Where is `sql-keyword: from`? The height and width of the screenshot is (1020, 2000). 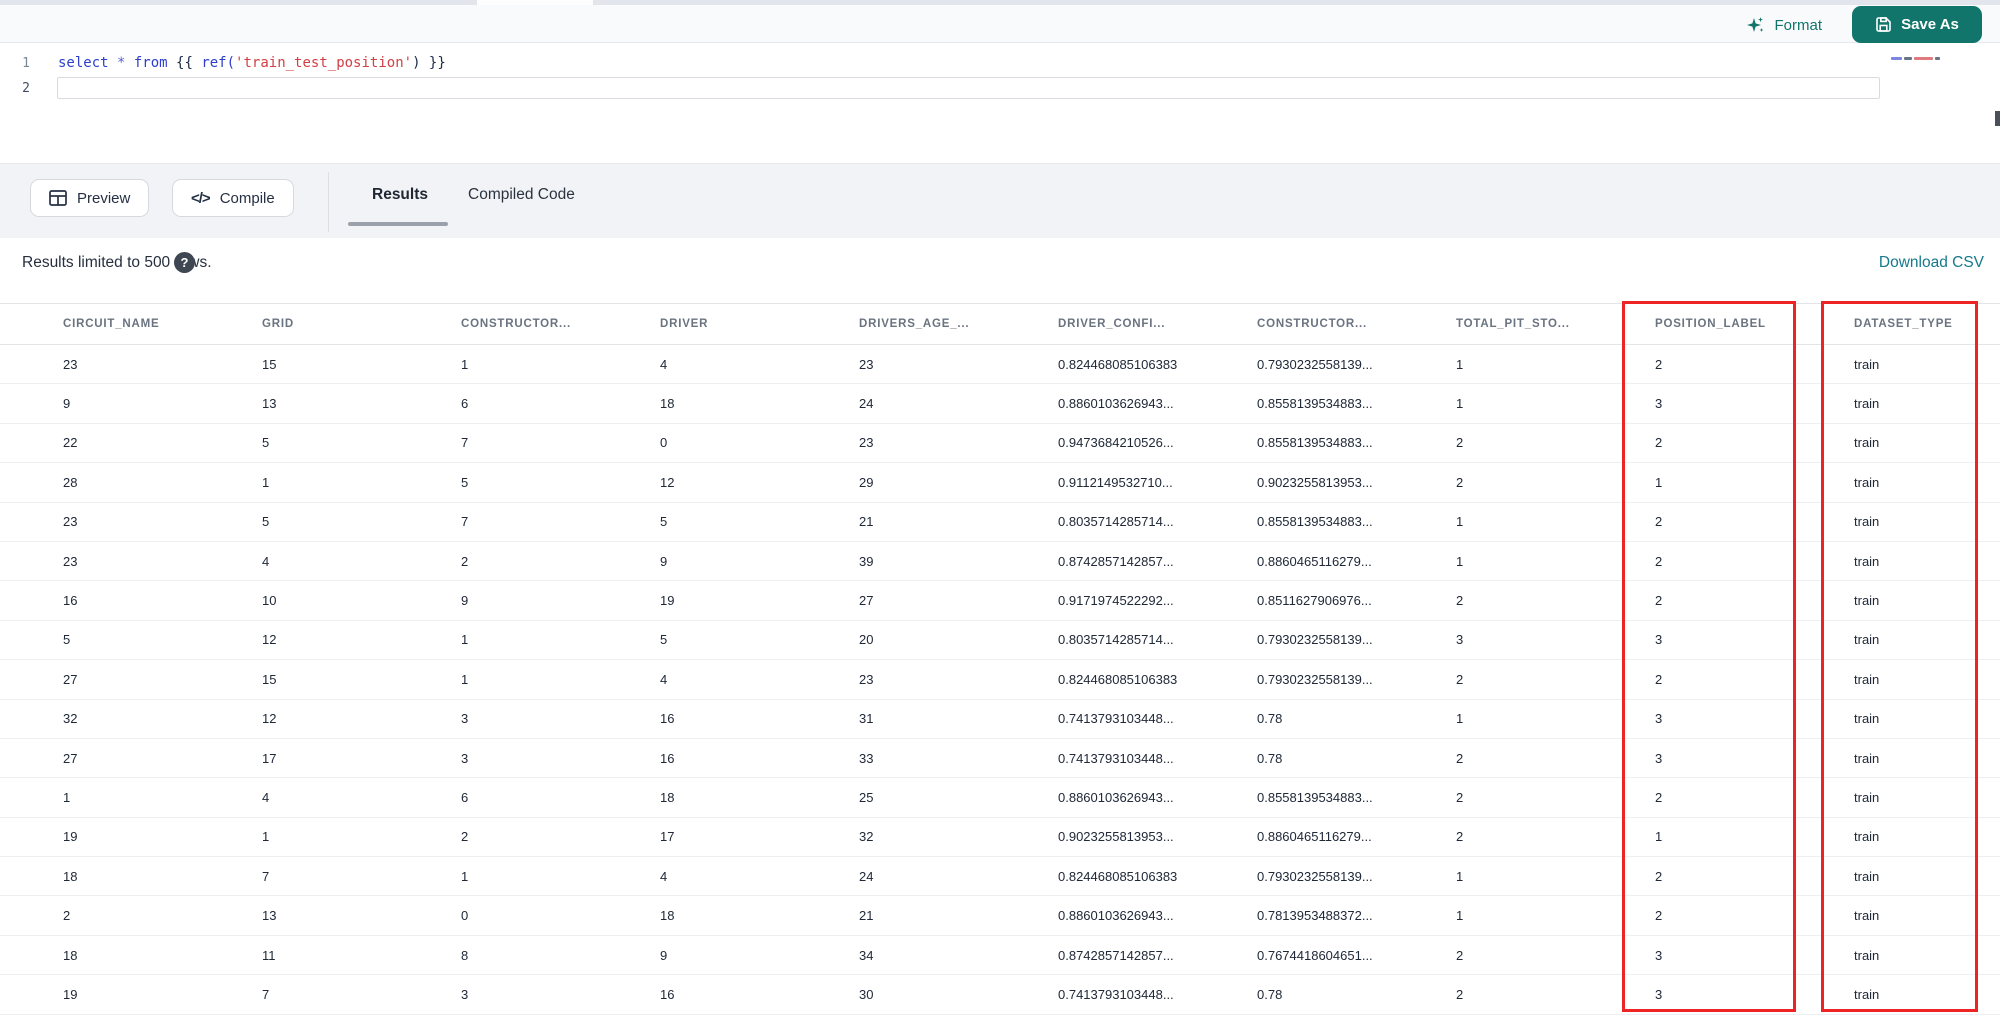
sql-keyword: from is located at coordinates (155, 63).